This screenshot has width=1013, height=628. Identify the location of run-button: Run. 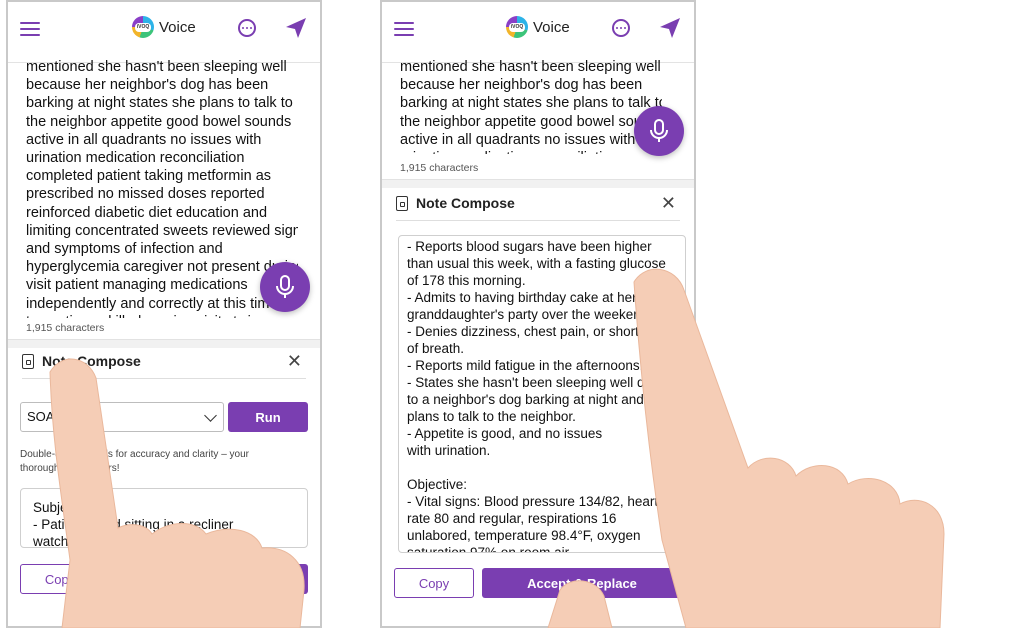
(268, 417).